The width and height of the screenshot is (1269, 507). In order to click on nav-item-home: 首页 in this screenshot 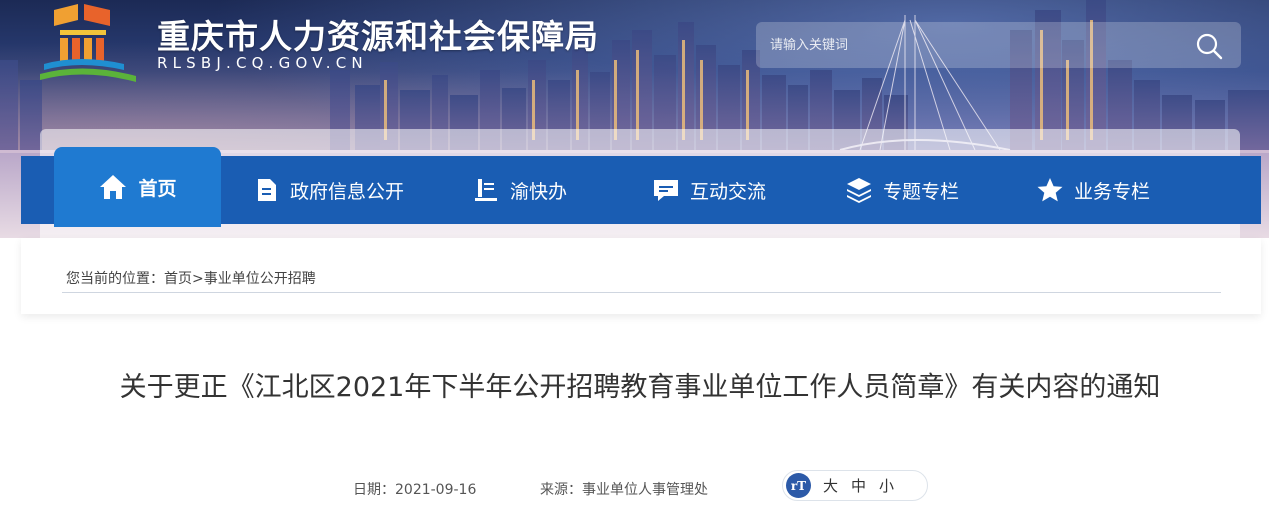, I will do `click(137, 187)`.